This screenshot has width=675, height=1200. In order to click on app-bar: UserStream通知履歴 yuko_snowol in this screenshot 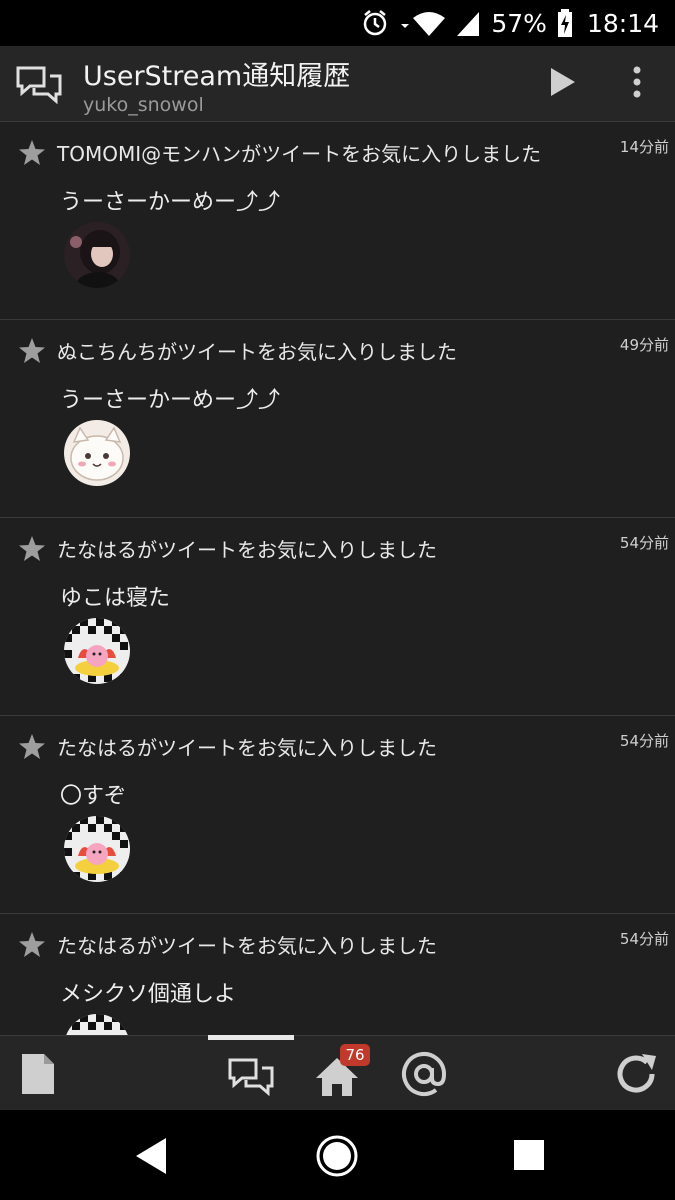, I will do `click(337, 84)`.